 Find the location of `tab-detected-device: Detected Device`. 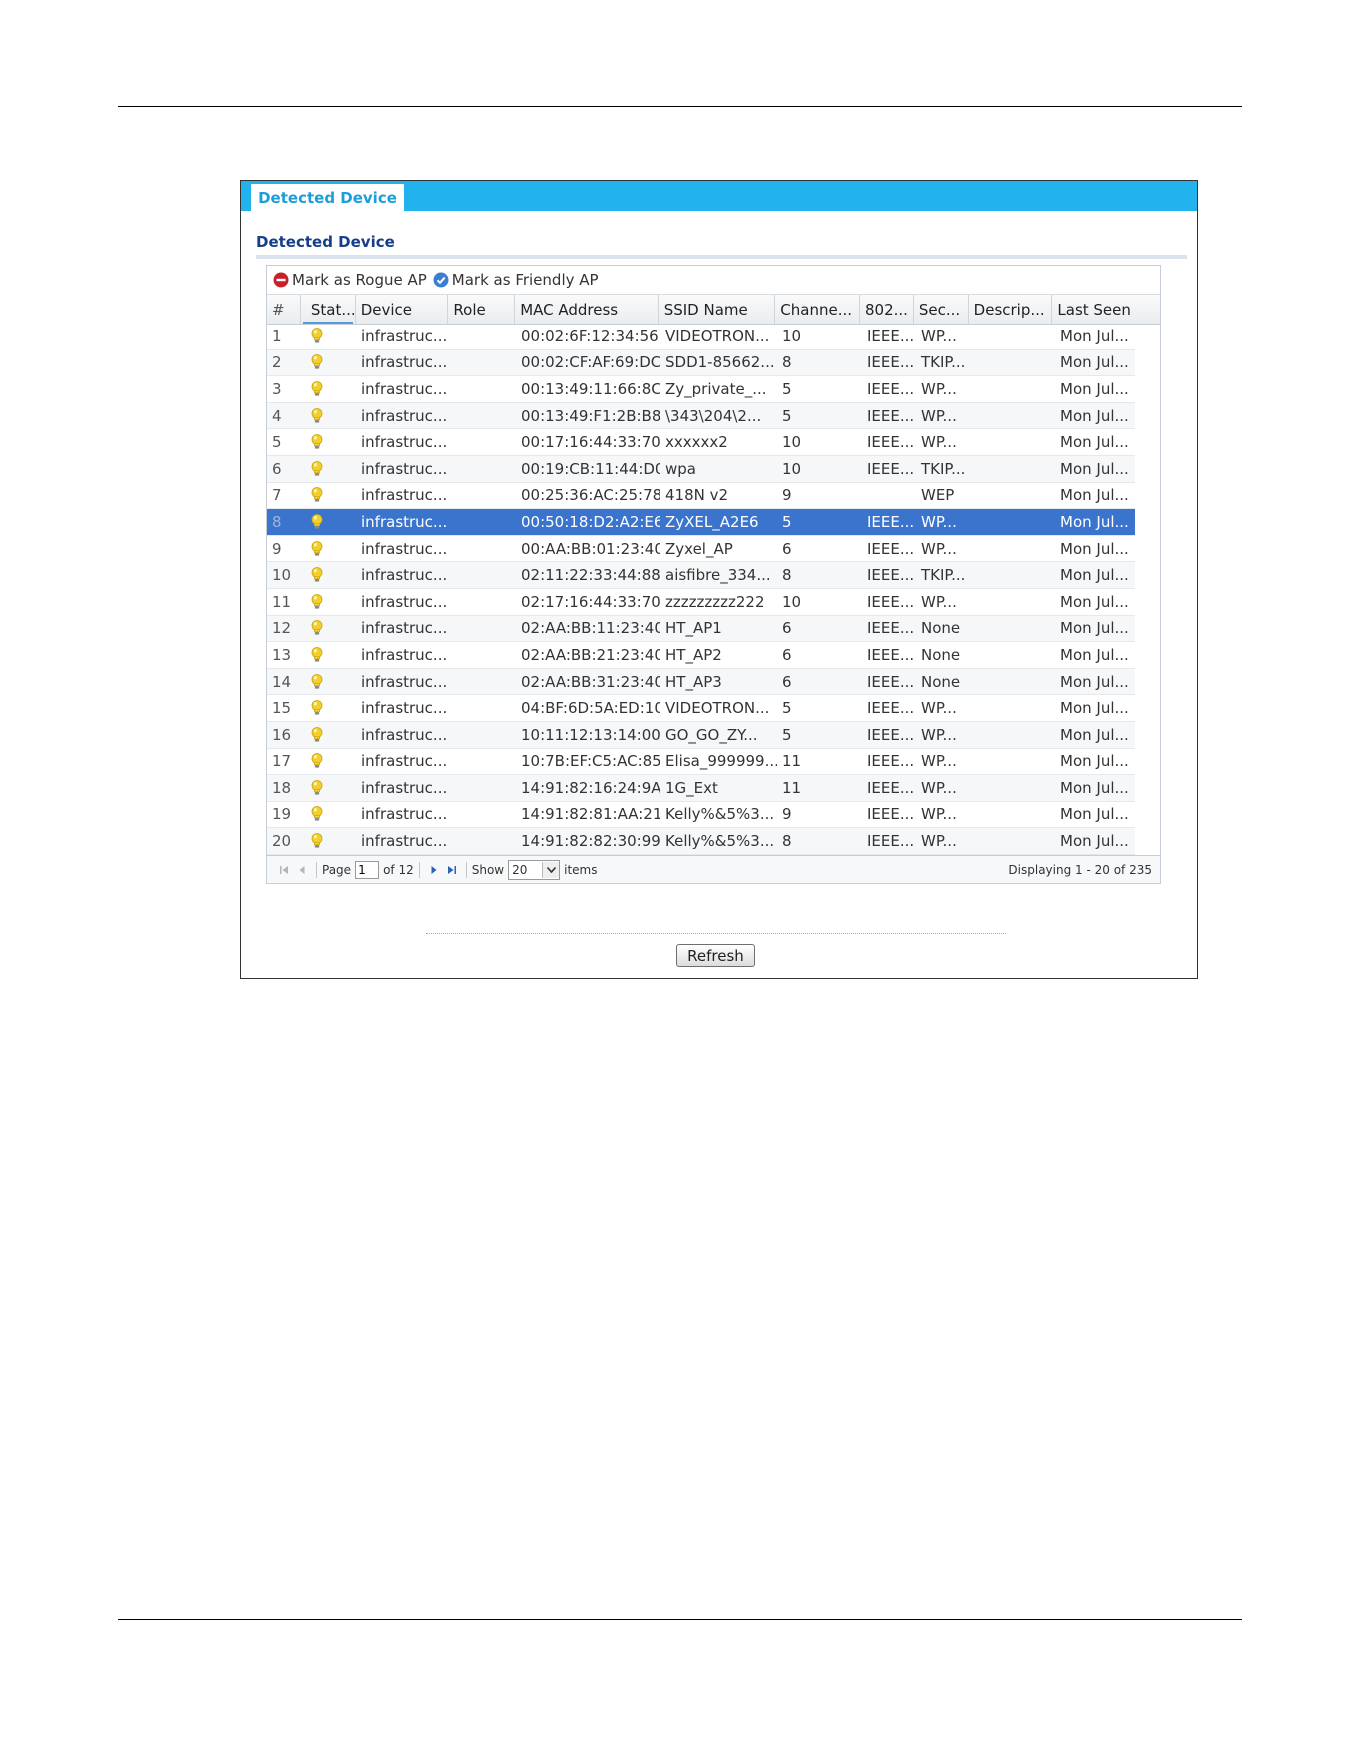

tab-detected-device: Detected Device is located at coordinates (327, 197).